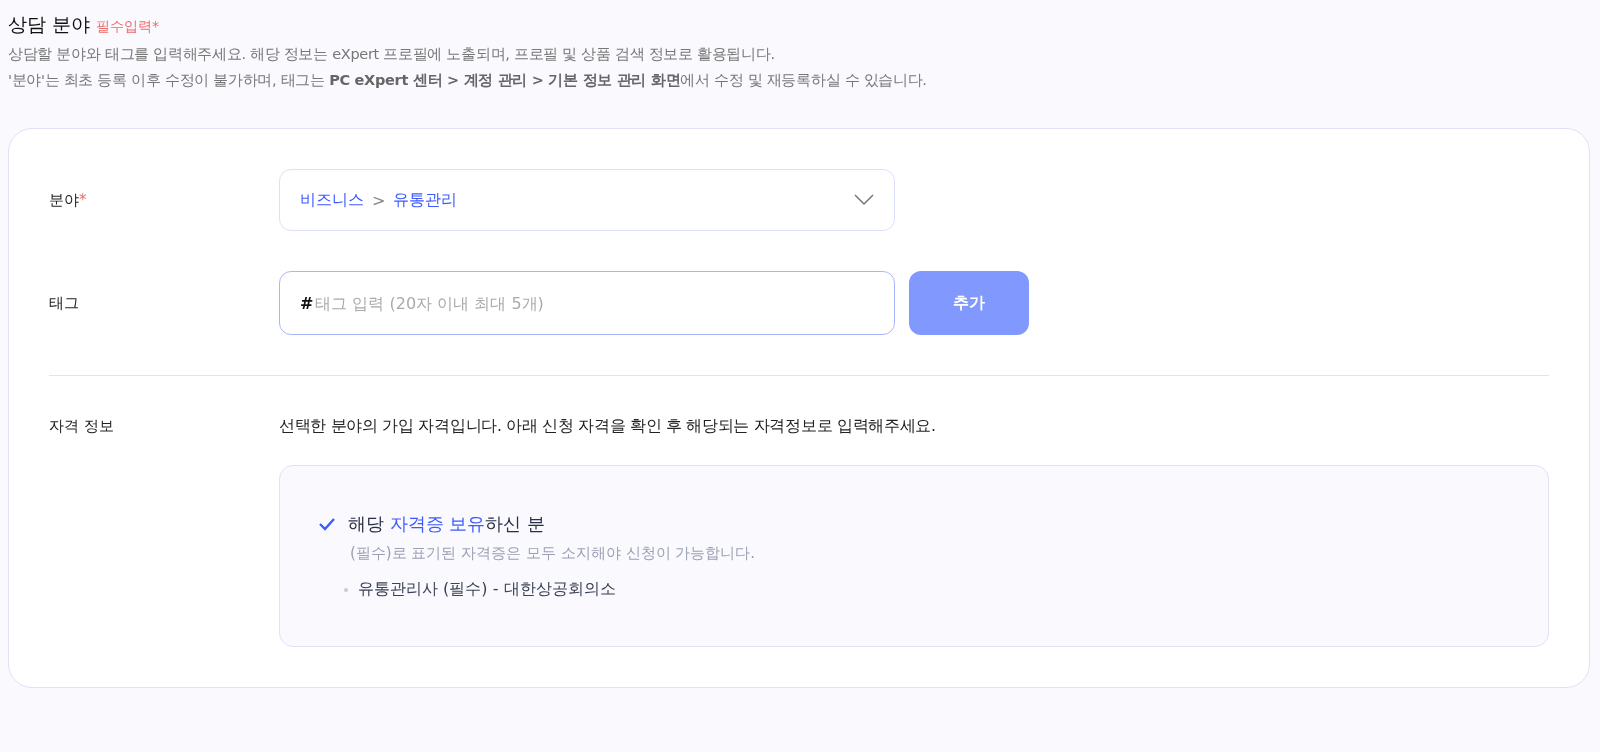 This screenshot has height=752, width=1600. Describe the element at coordinates (468, 80) in the screenshot. I see `description-text: '분야'는 최초 등록 이후 수정이 불가하며, 태그는 PC eXpert 센터 > 계정 관리 > 기본 정보 관리 화면에서 수정 및 재등록하실 수 있습니다.` at that location.